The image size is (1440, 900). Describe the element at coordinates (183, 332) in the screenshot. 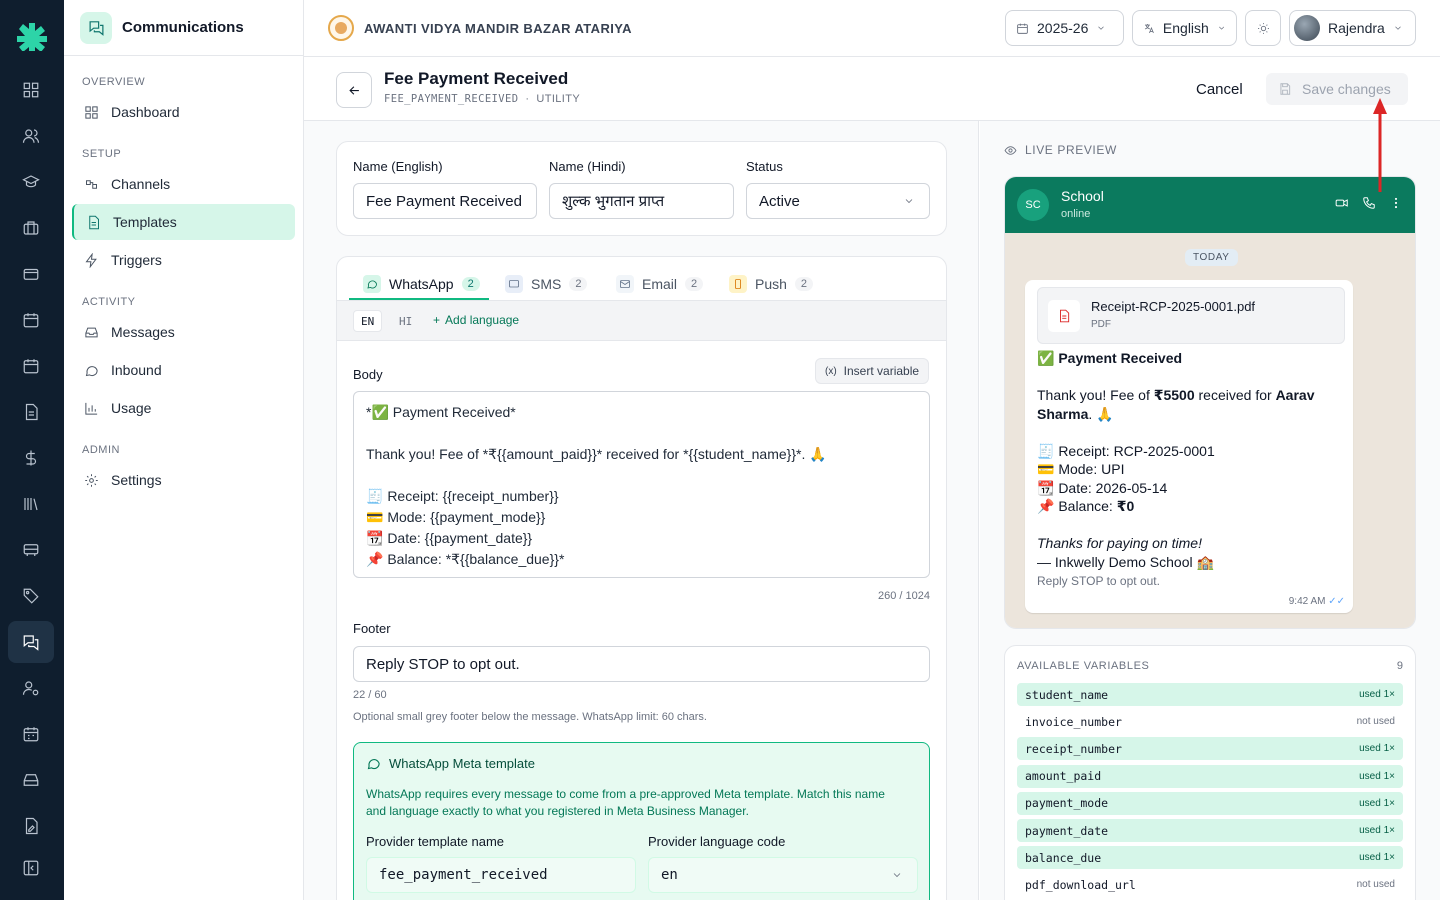

I see `sidebar-item-messages: Messages` at that location.